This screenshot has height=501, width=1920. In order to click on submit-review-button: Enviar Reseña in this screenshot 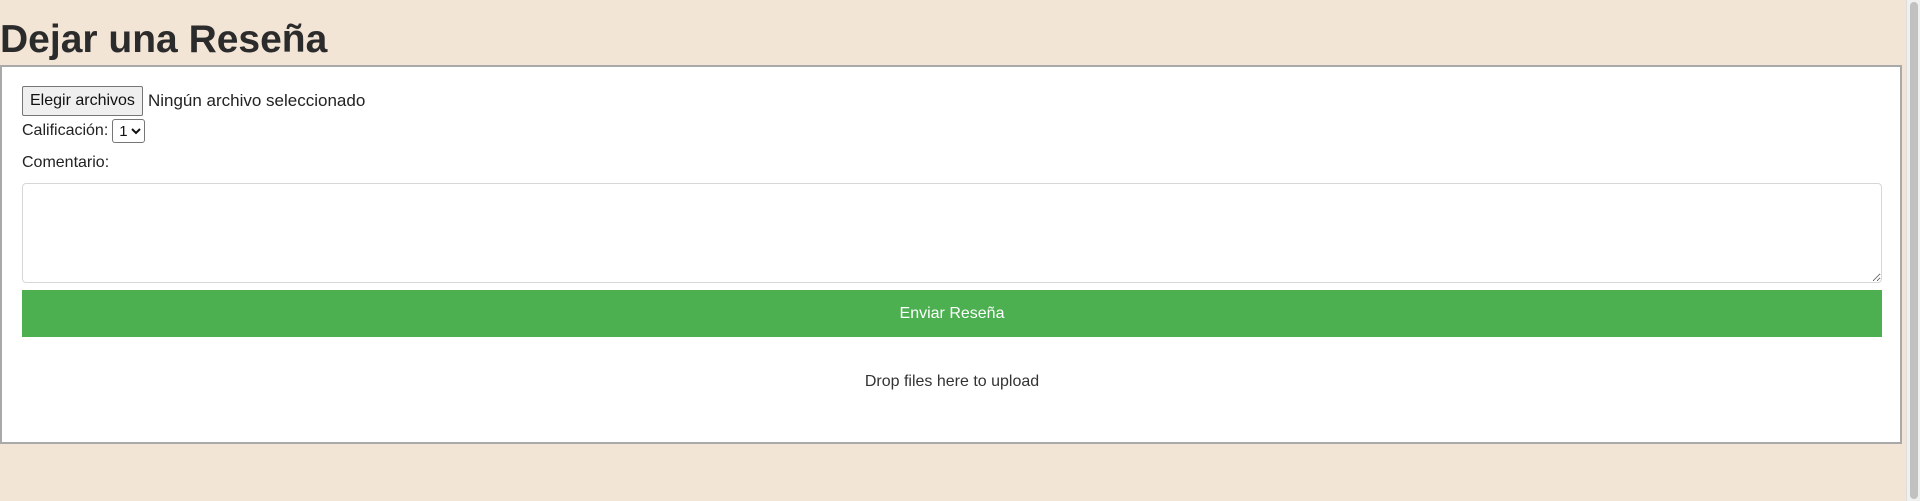, I will do `click(952, 313)`.